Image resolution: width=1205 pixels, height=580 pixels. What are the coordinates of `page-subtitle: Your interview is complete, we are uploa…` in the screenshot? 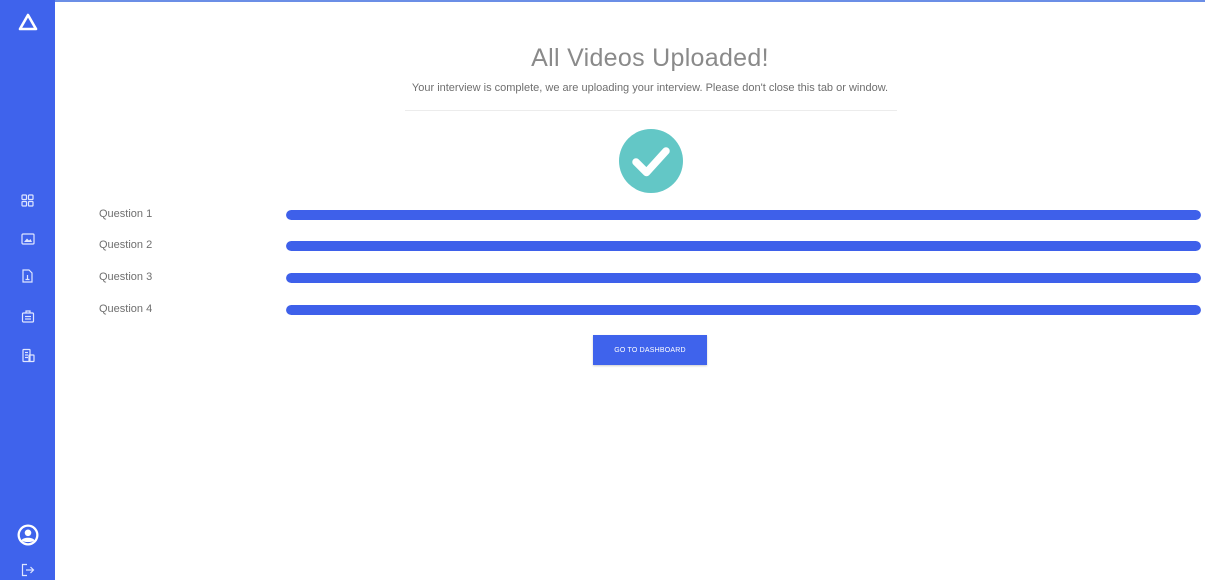 It's located at (650, 88).